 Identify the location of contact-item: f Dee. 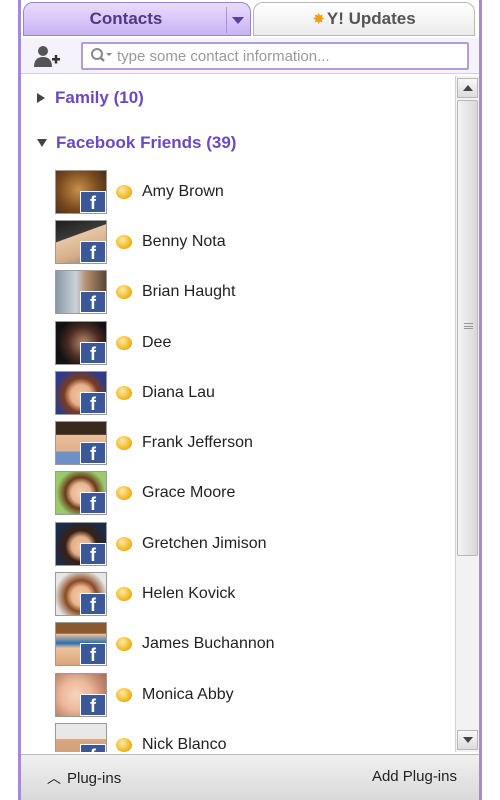
(250, 343).